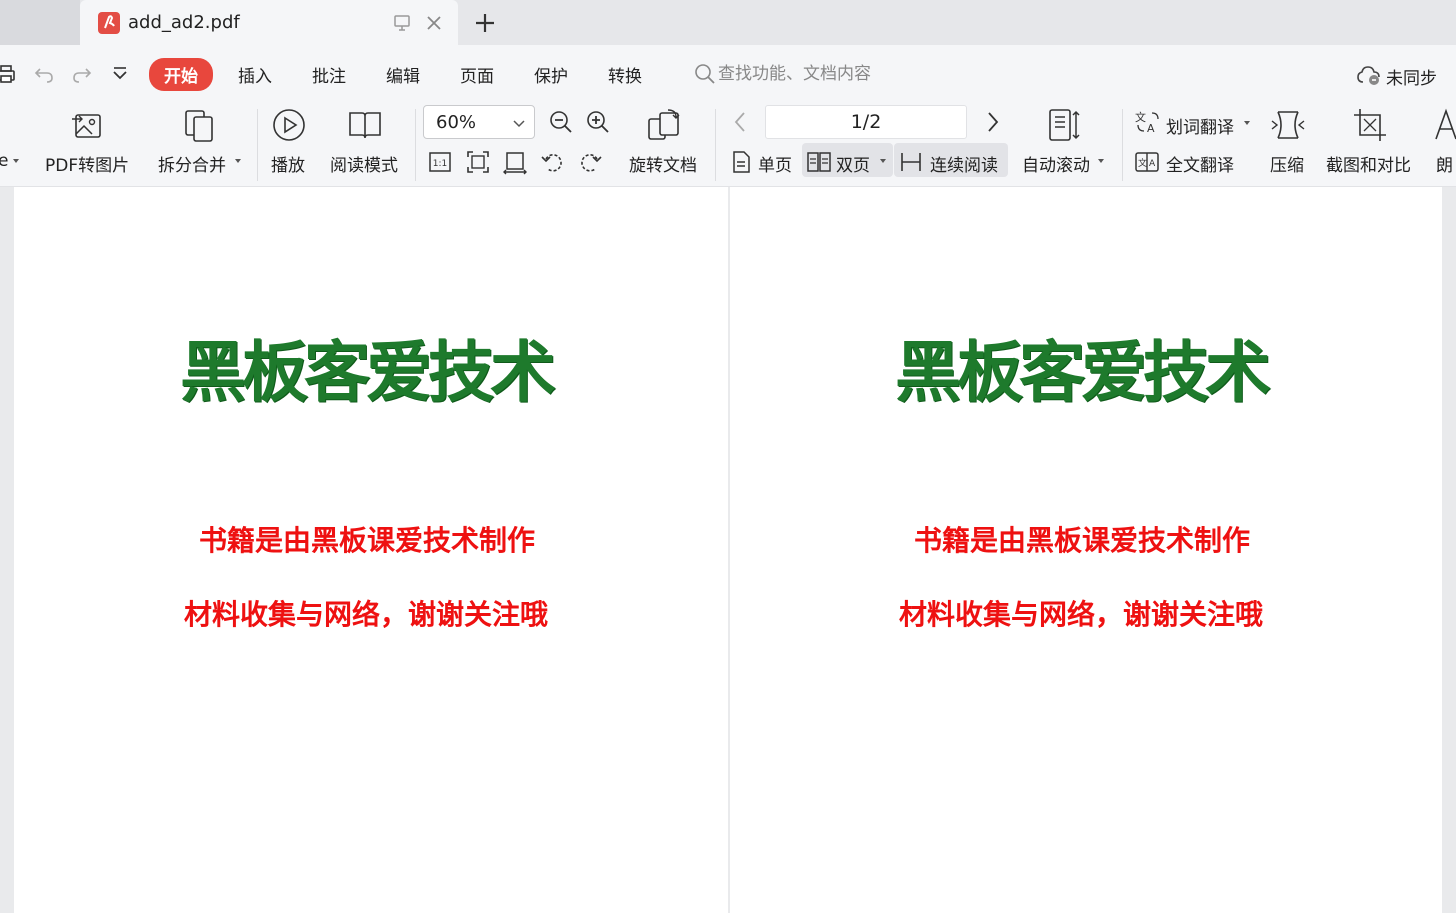  Describe the element at coordinates (598, 122) in the screenshot. I see `zoom-in-icon` at that location.